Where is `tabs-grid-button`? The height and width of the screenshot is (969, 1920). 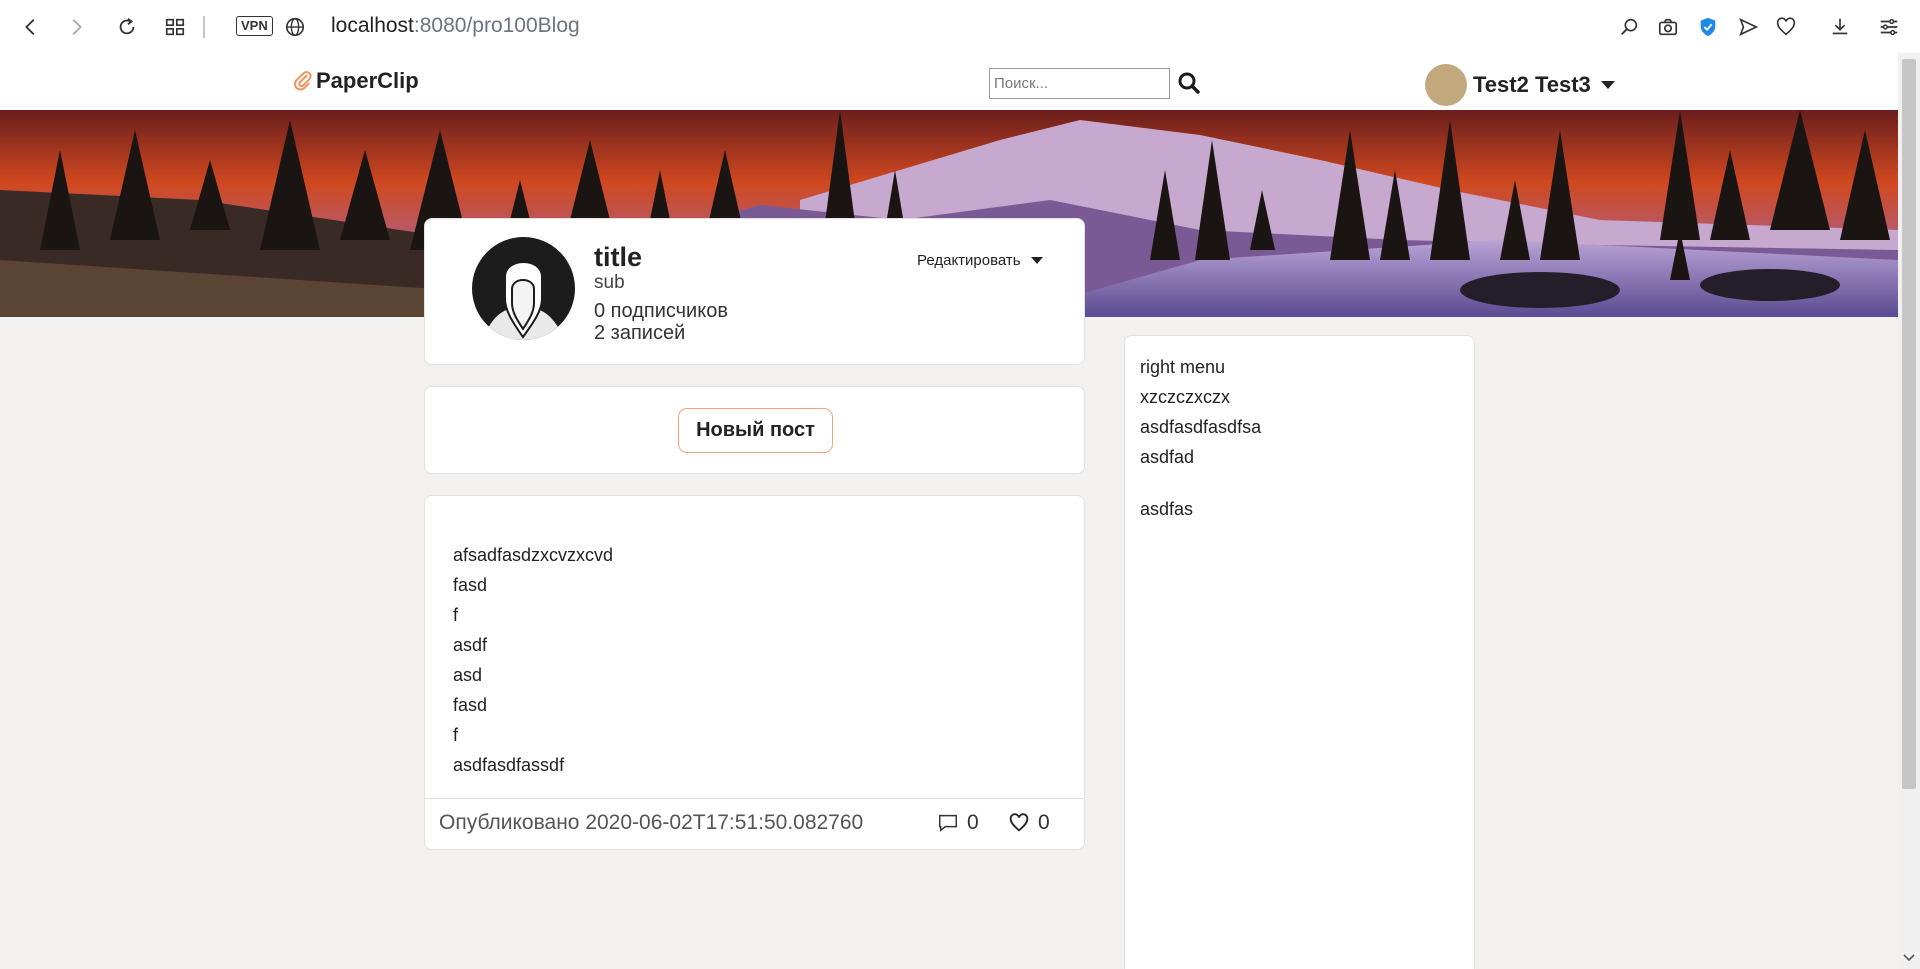
tabs-grid-button is located at coordinates (175, 27).